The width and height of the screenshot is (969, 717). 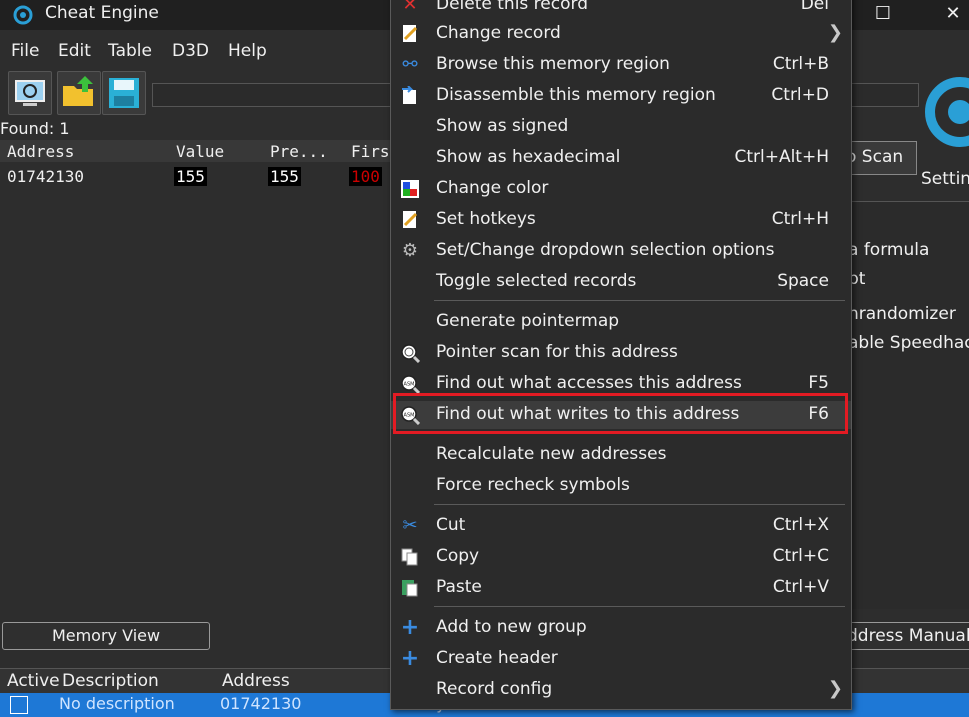 I want to click on menu-browse-memory: ⚯ Browse this memory region Ctrl+B, so click(x=621, y=65).